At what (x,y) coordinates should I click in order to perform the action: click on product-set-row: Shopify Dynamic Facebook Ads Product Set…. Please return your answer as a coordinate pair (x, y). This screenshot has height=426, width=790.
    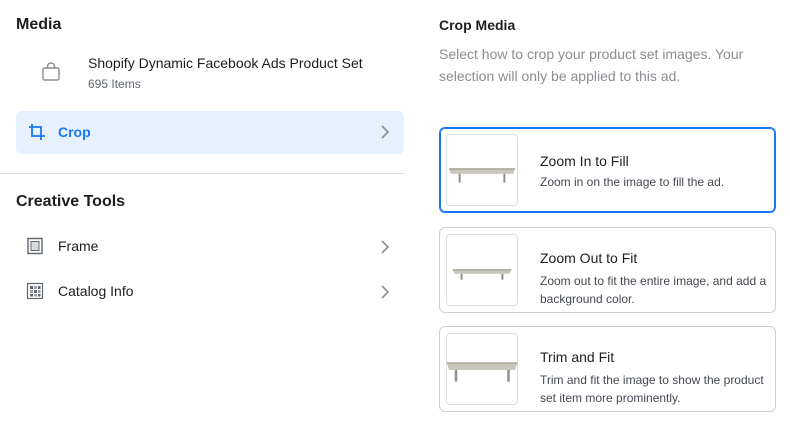
    Looking at the image, I should click on (211, 74).